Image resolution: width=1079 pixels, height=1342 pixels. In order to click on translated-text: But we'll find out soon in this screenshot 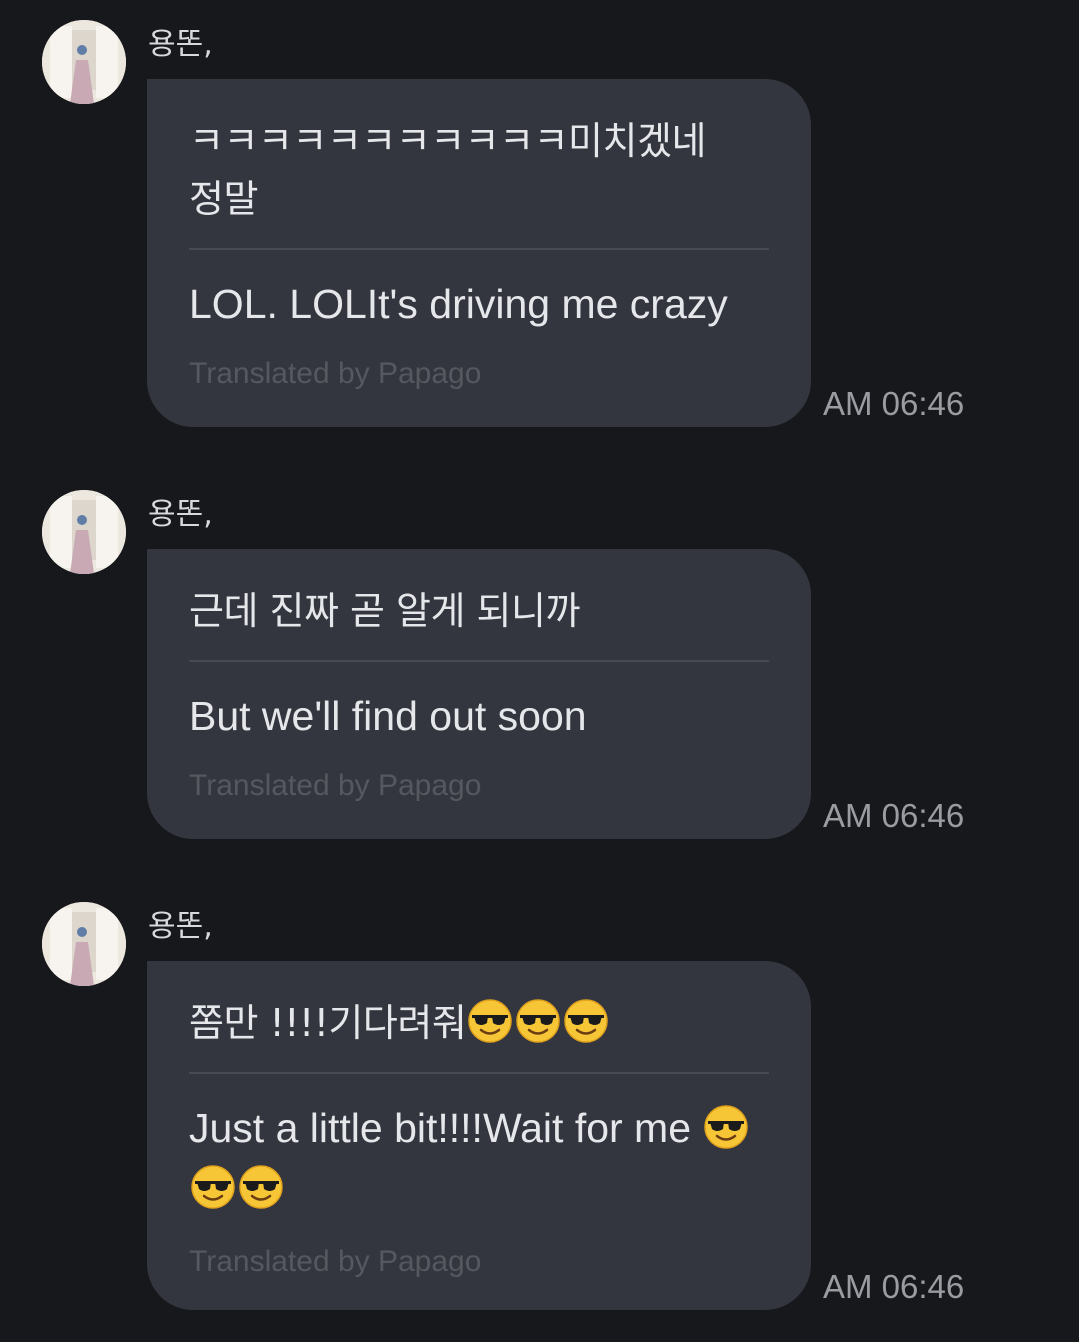, I will do `click(388, 716)`.